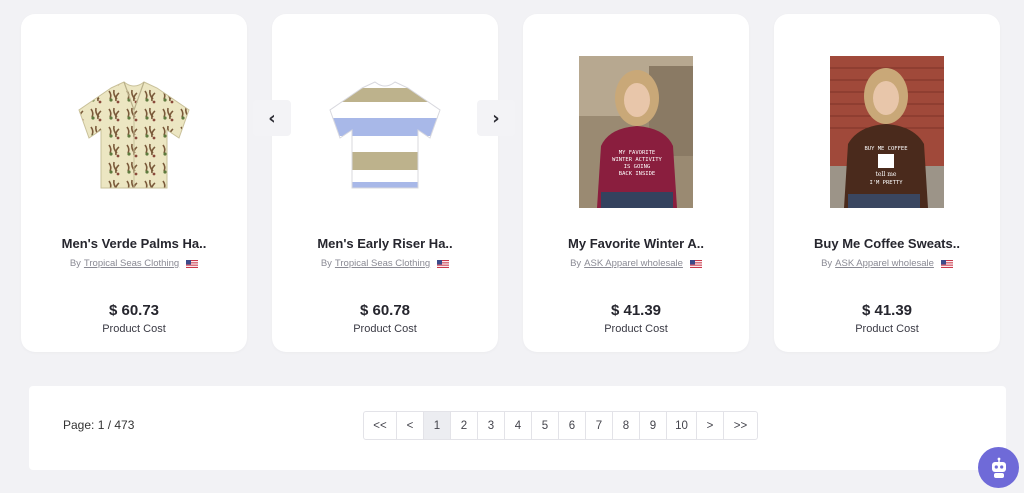 This screenshot has width=1024, height=493. What do you see at coordinates (886, 174) in the screenshot?
I see `svg-text: tell me` at bounding box center [886, 174].